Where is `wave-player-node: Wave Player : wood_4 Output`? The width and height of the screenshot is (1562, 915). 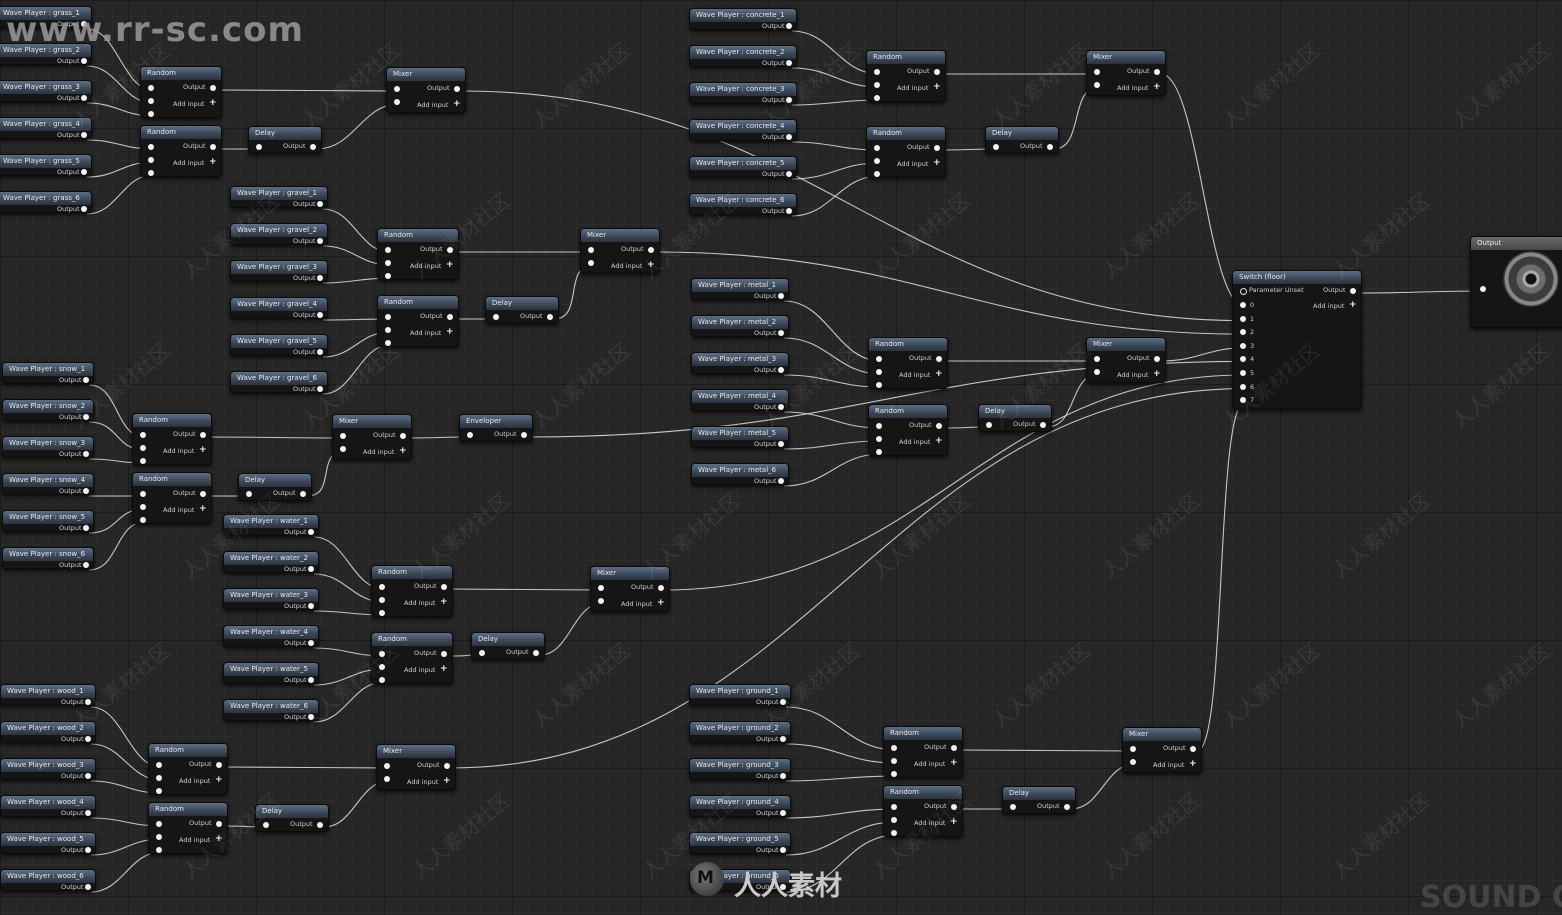 wave-player-node: Wave Player : wood_4 Output is located at coordinates (48, 806).